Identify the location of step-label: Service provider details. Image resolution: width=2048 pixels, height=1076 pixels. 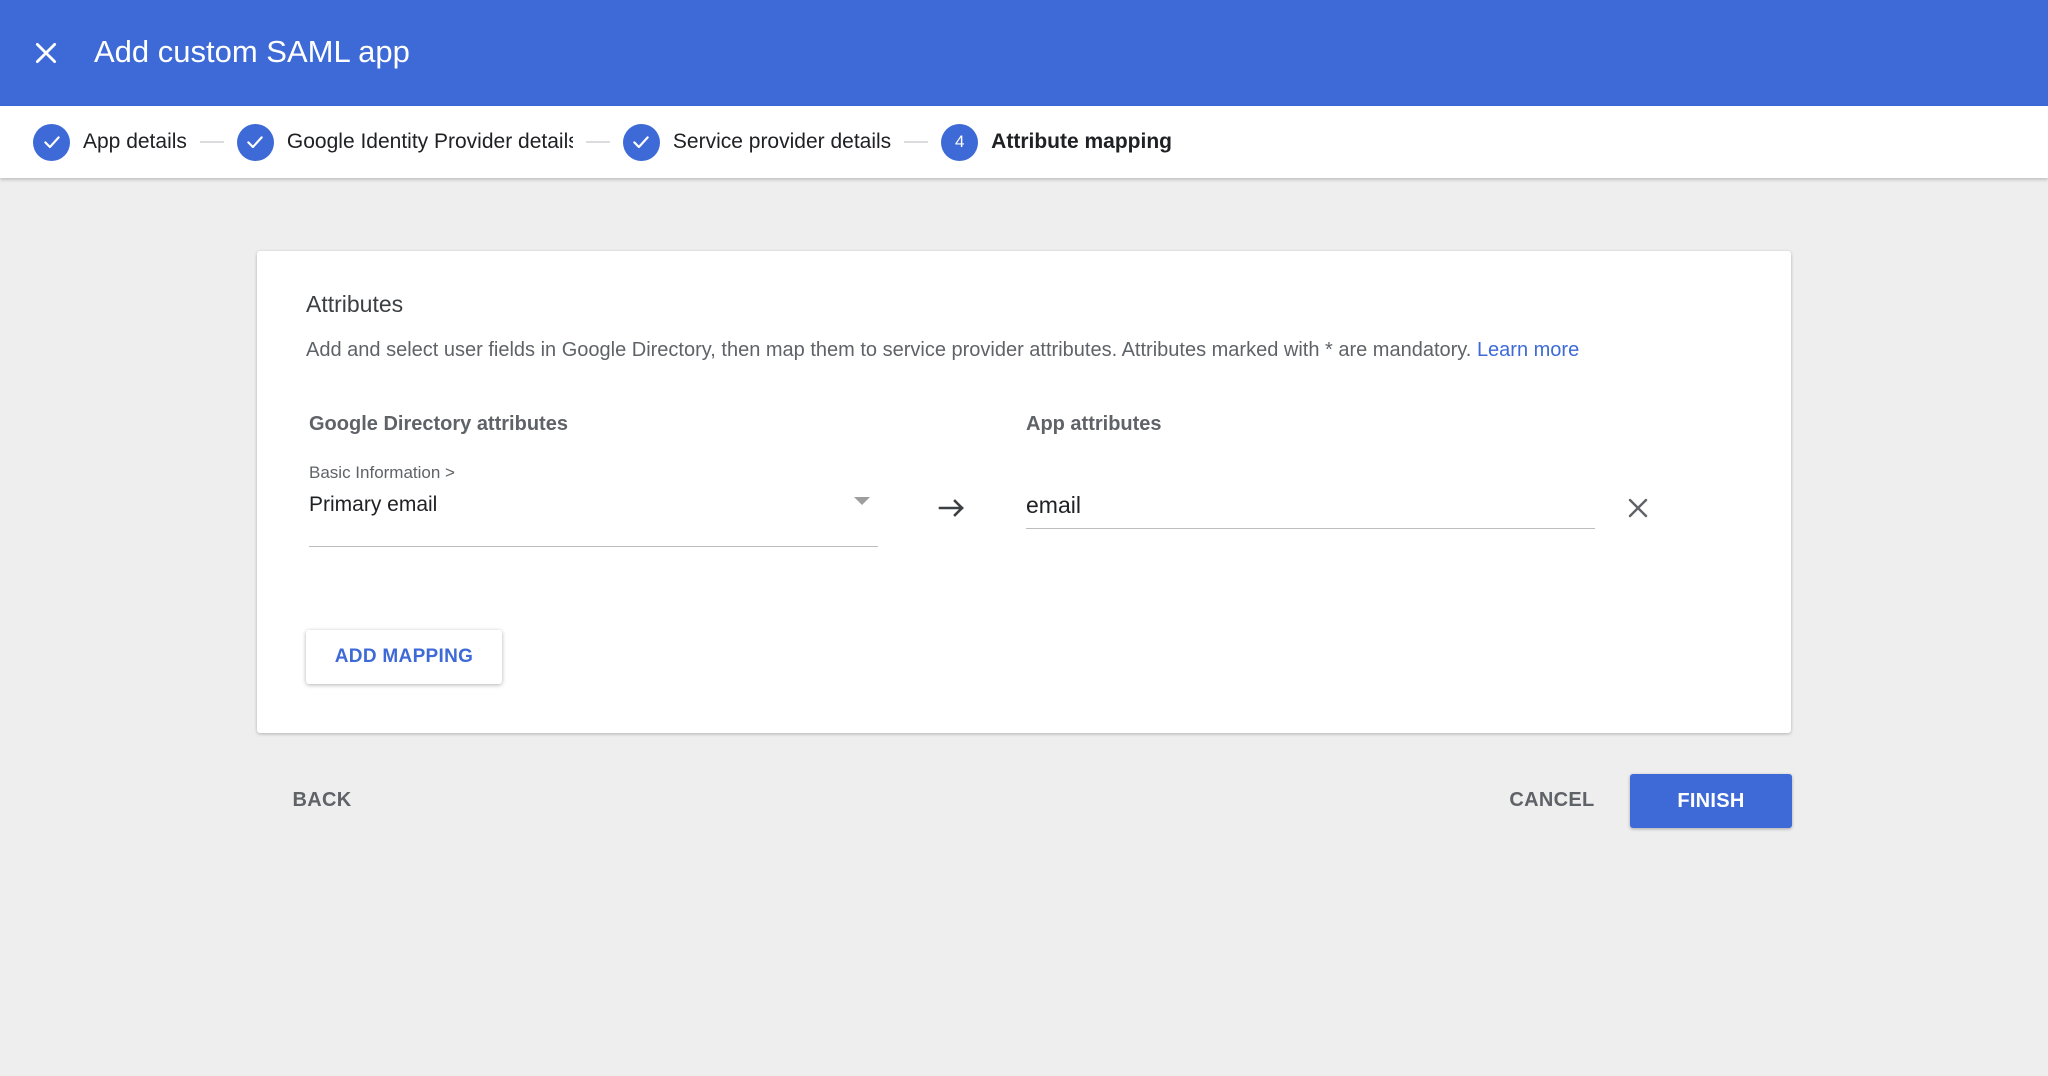
(782, 141).